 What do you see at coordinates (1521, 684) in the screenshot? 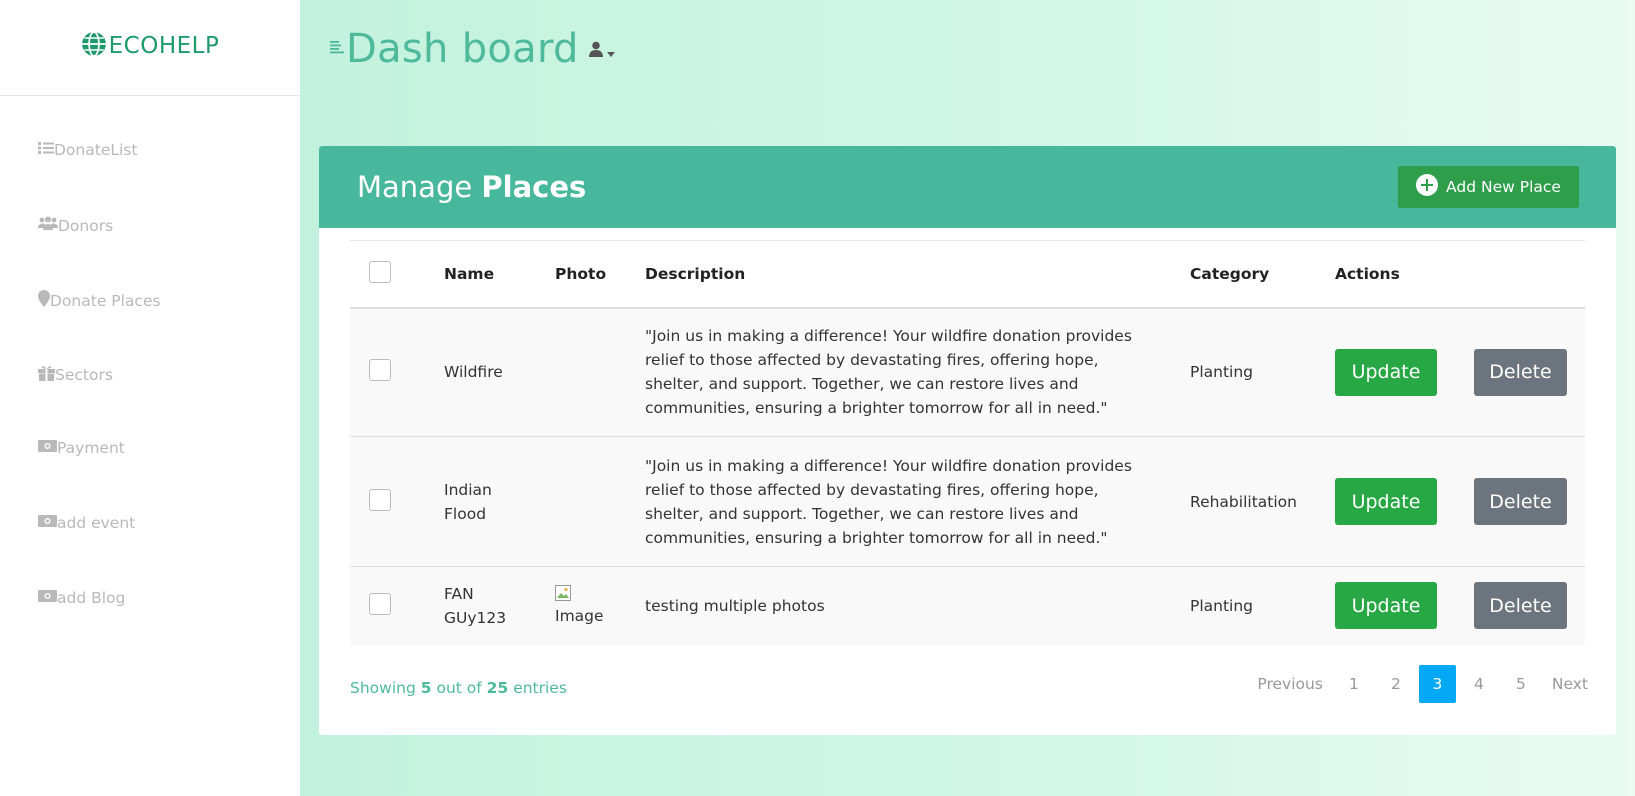
I see `pagination-page-5: 5` at bounding box center [1521, 684].